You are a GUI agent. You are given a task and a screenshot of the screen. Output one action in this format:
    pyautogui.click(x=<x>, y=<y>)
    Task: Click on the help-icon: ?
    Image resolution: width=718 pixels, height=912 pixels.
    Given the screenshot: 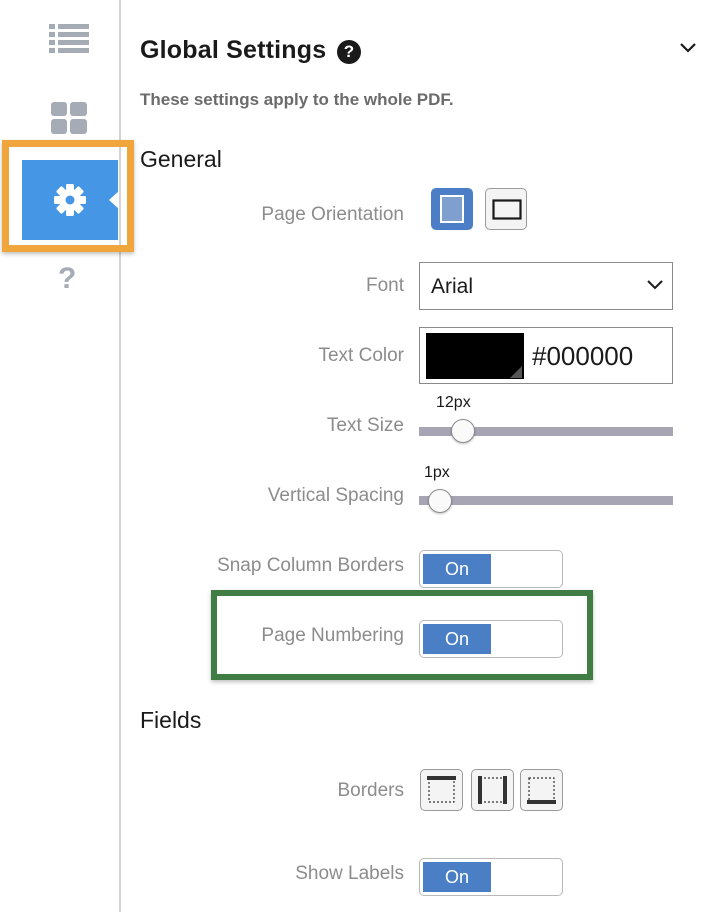 What is the action you would take?
    pyautogui.click(x=349, y=52)
    